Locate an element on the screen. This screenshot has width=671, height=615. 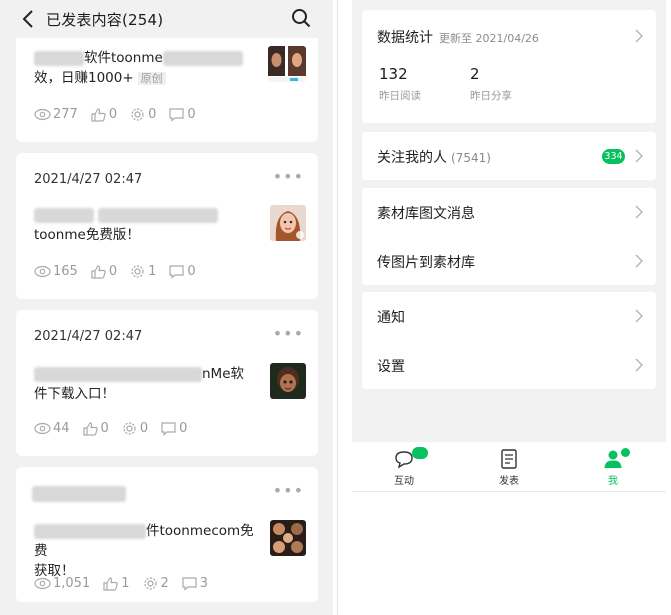
shares-stat: 2 is located at coordinates (155, 583).